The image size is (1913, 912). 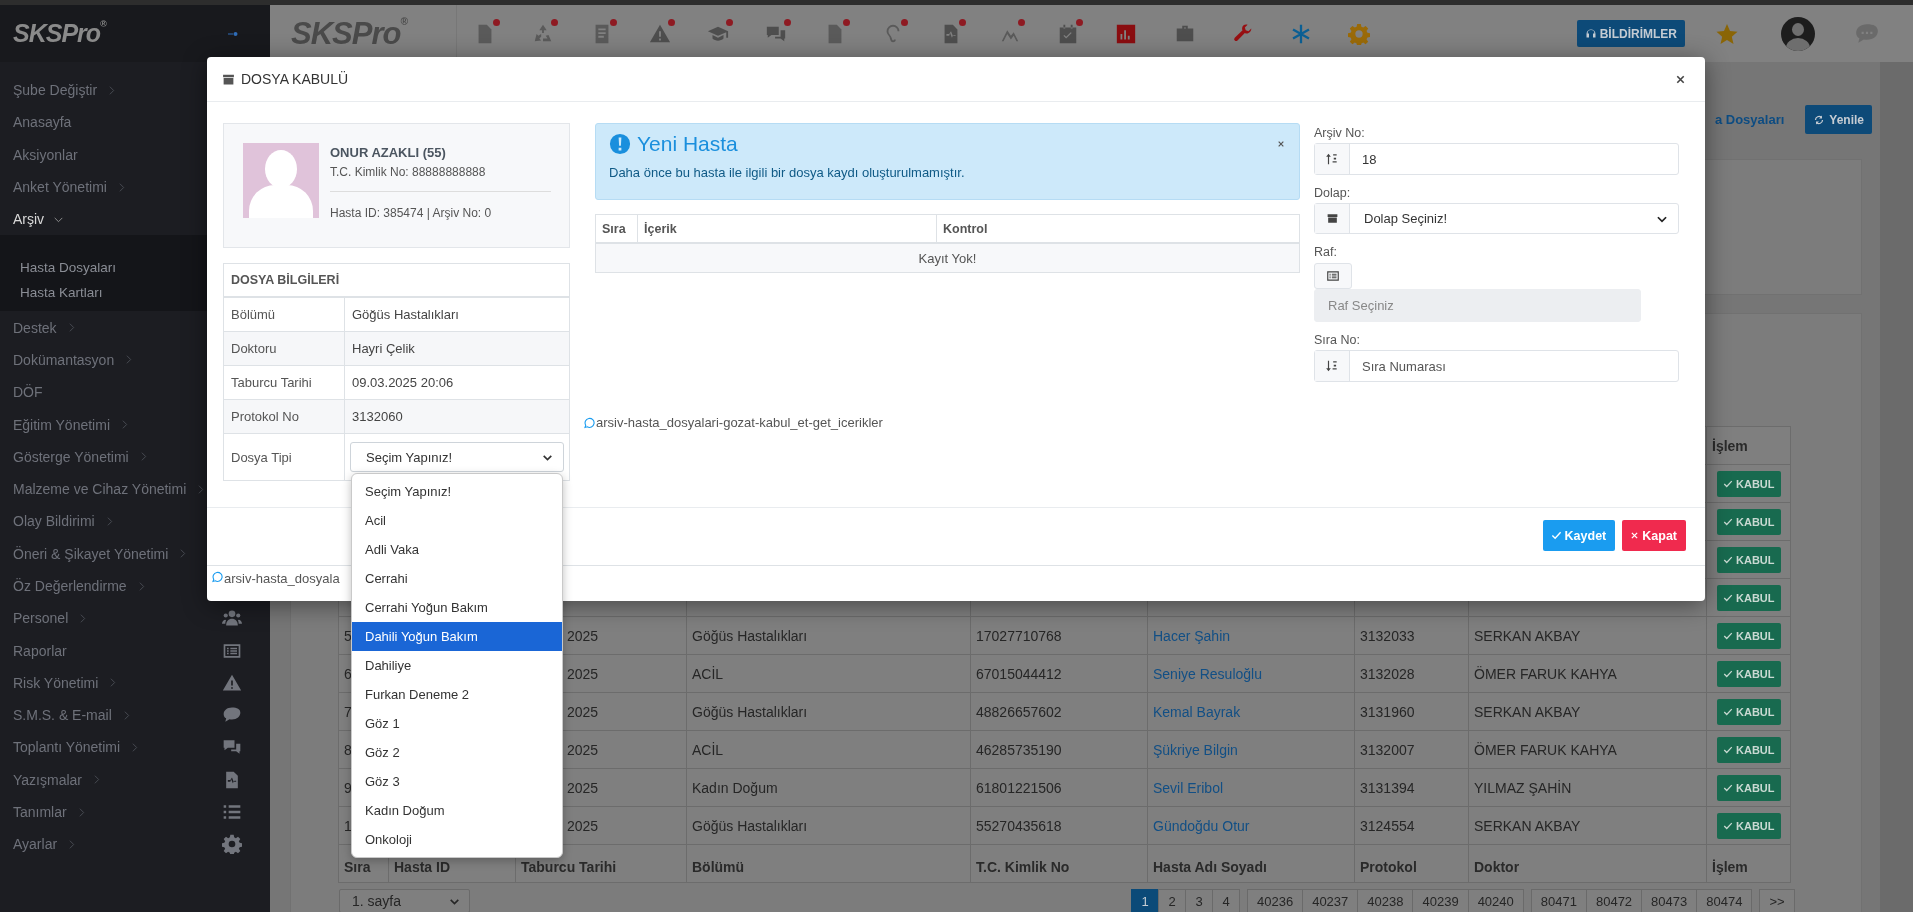 What do you see at coordinates (1332, 366) in the screenshot?
I see `sort-icon` at bounding box center [1332, 366].